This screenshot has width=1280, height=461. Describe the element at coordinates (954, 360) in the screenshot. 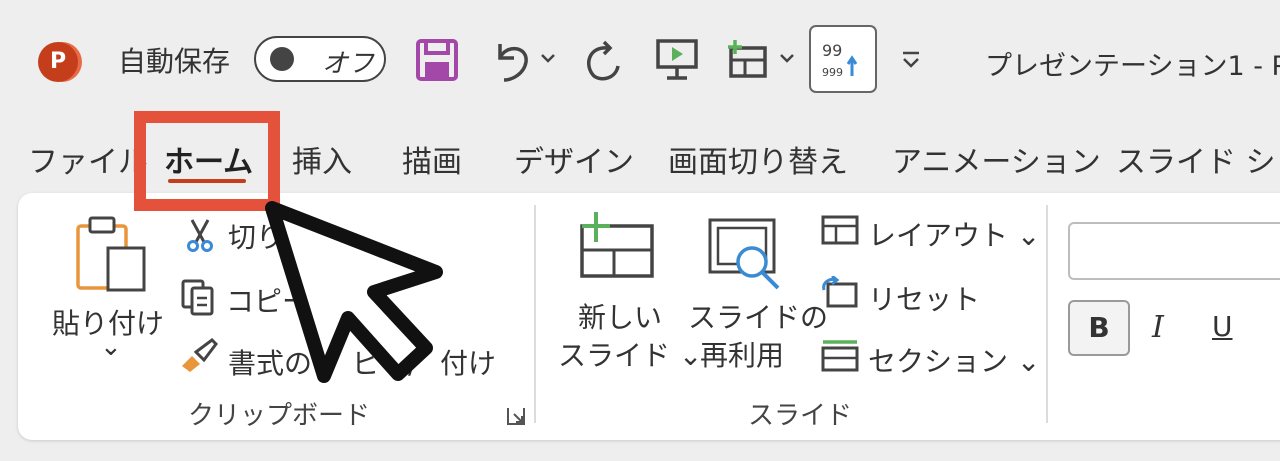

I see `section-label: セクション ⌄` at that location.